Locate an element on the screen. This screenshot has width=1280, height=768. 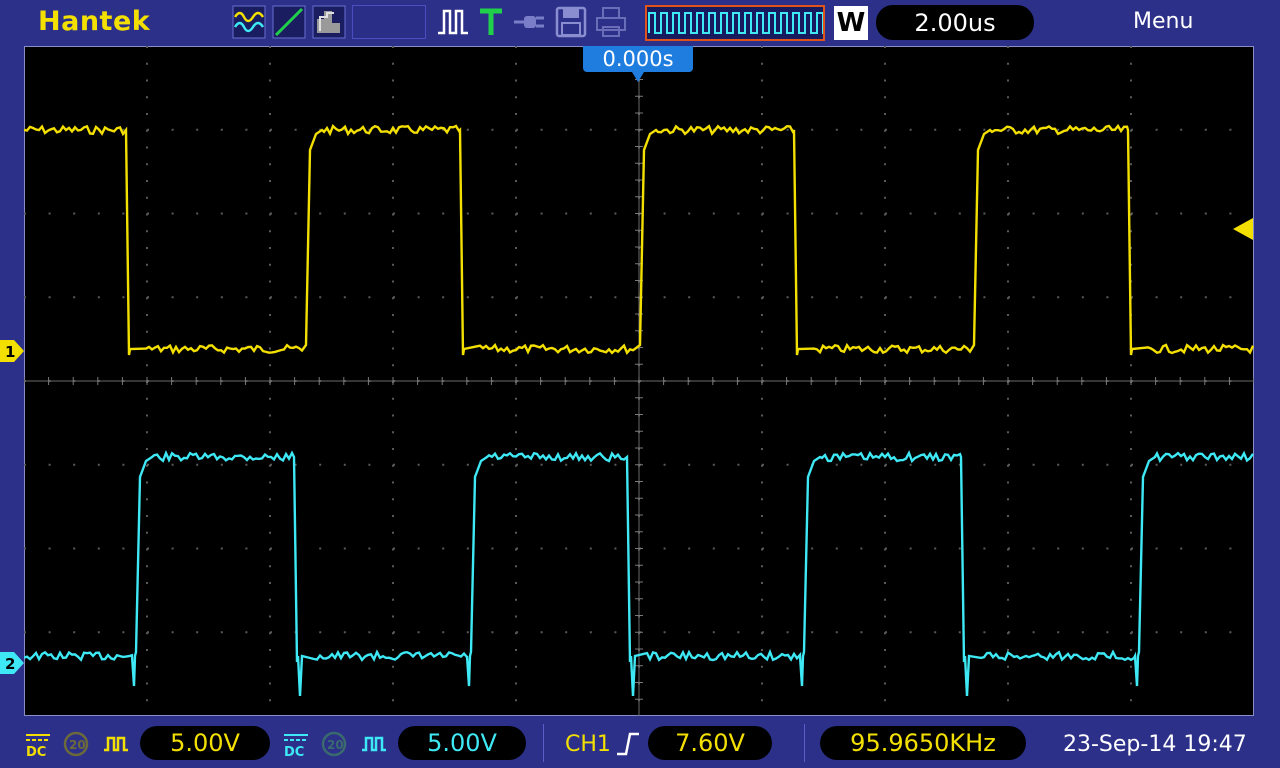
ch2-invert-icon is located at coordinates (374, 744).